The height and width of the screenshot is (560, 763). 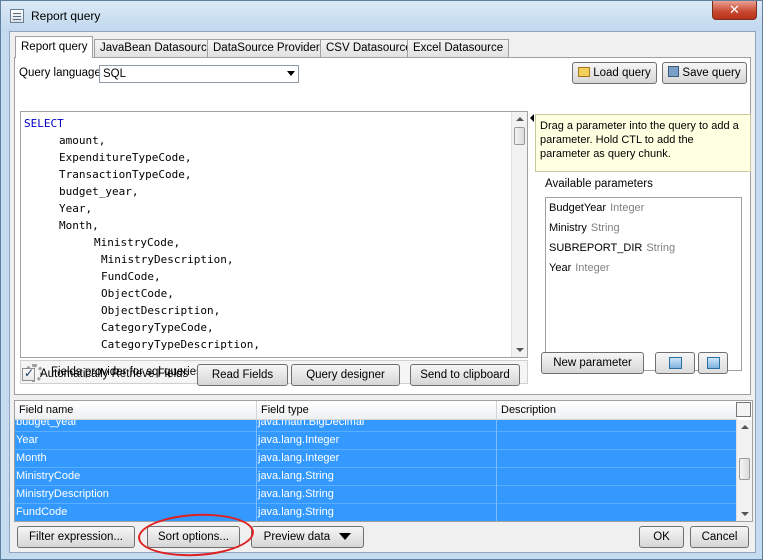 What do you see at coordinates (605, 228) in the screenshot?
I see `parameter-type: String` at bounding box center [605, 228].